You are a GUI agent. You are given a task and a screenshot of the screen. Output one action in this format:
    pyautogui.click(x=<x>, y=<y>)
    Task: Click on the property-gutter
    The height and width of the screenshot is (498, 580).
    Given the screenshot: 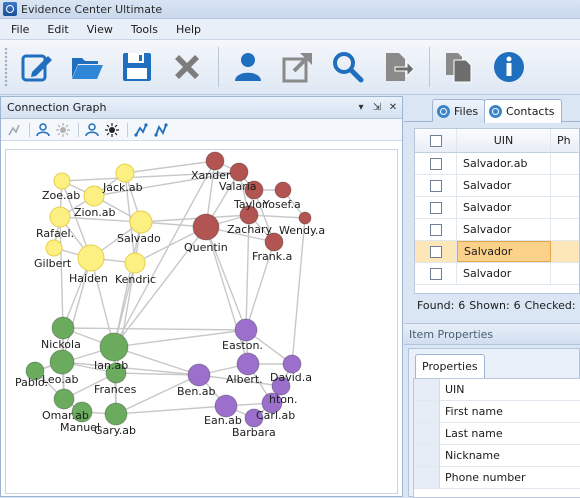 What is the action you would take?
    pyautogui.click(x=427, y=455)
    